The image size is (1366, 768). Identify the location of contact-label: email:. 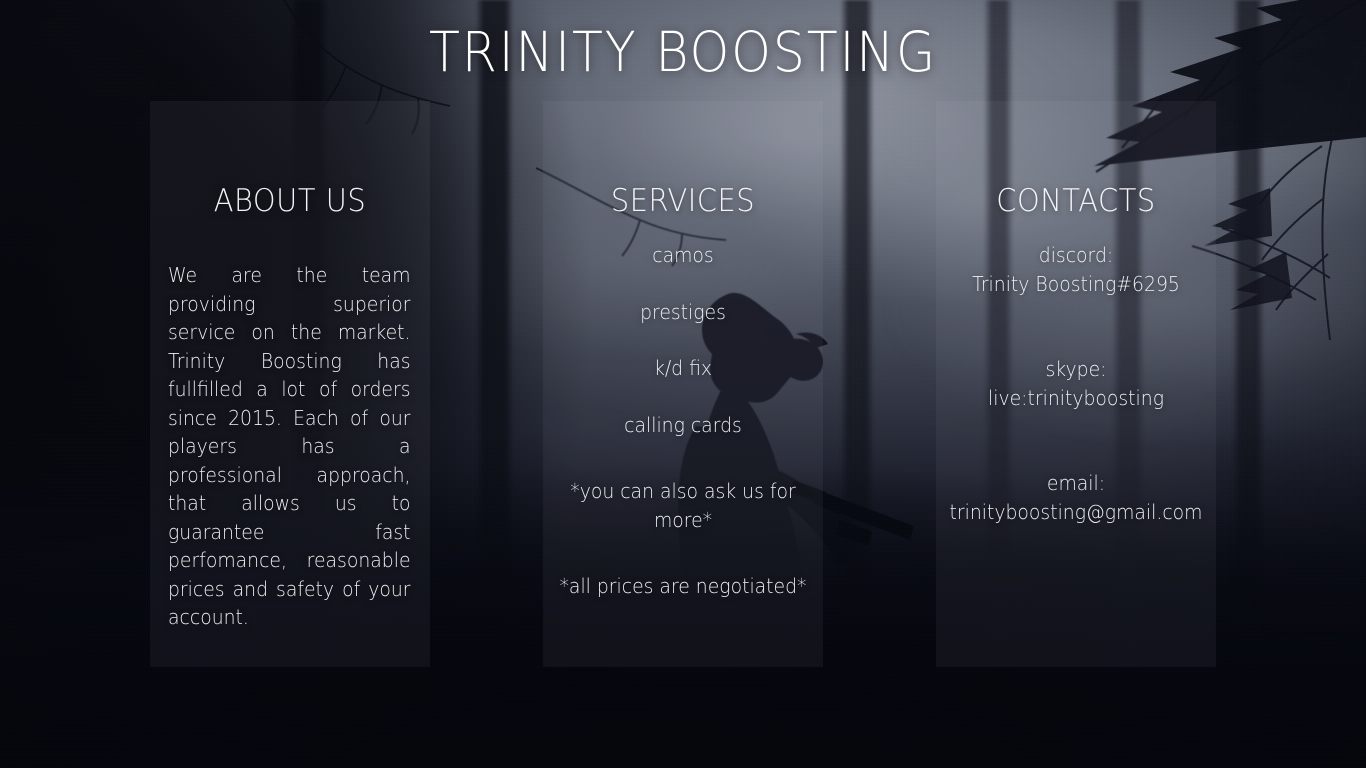
(1076, 483).